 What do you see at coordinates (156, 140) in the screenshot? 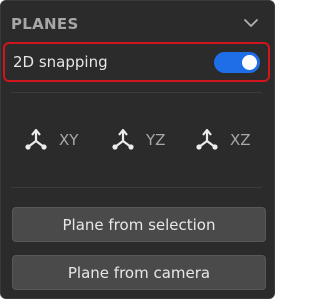
I see `plane-yz-label: YZ` at bounding box center [156, 140].